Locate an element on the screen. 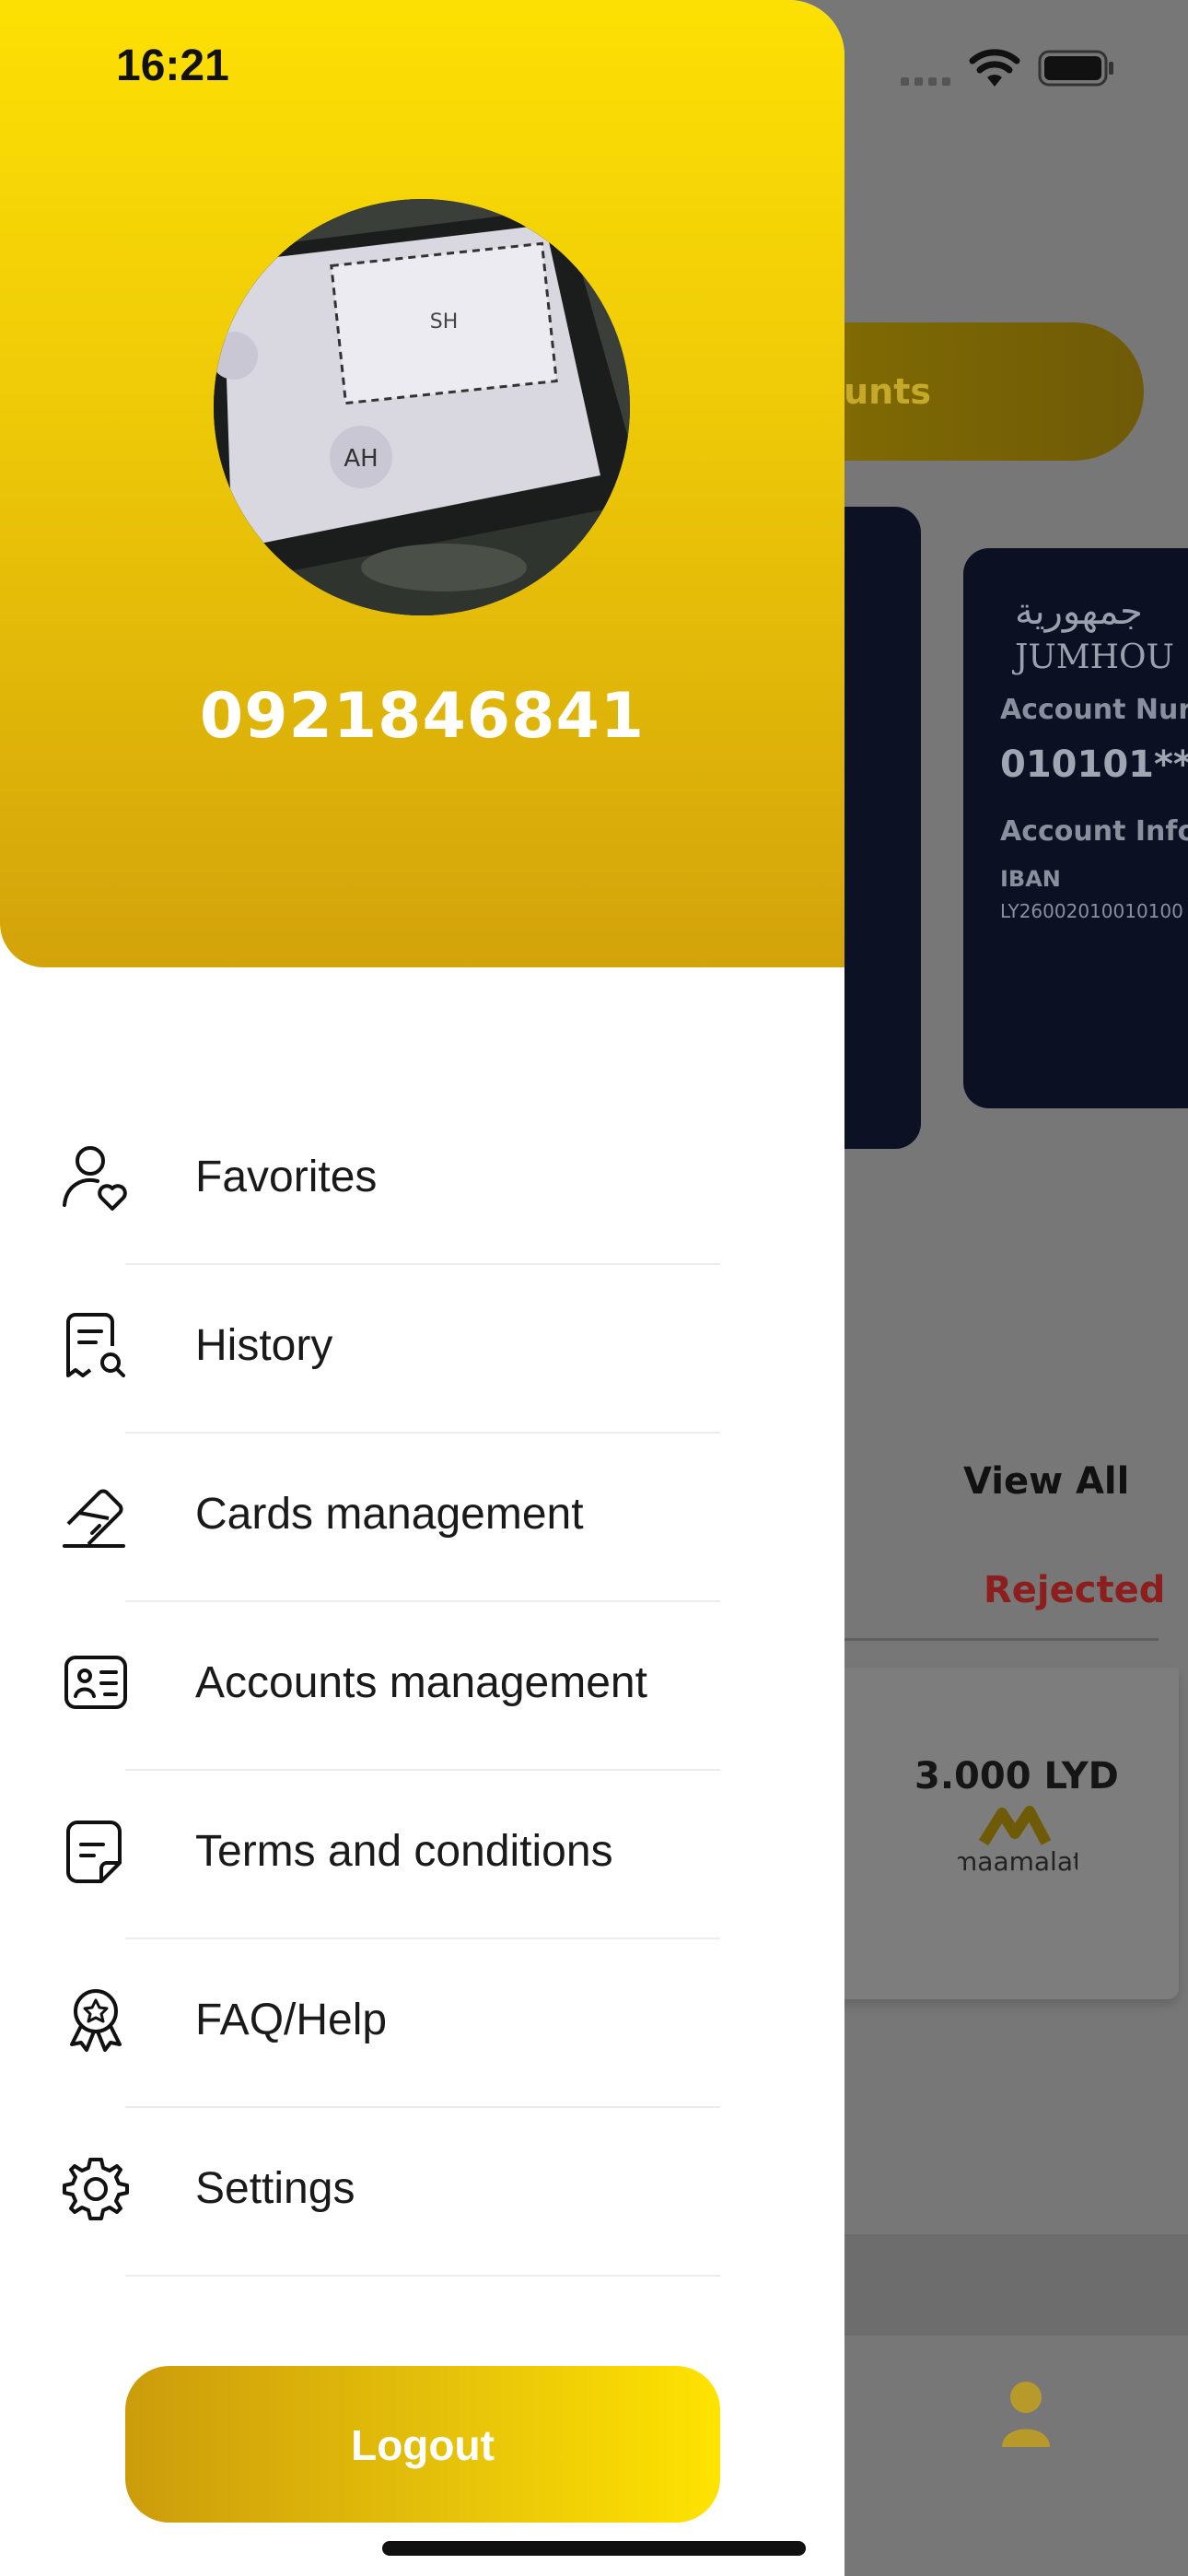 The height and width of the screenshot is (2576, 1188). view-all-link: View All is located at coordinates (1046, 1481).